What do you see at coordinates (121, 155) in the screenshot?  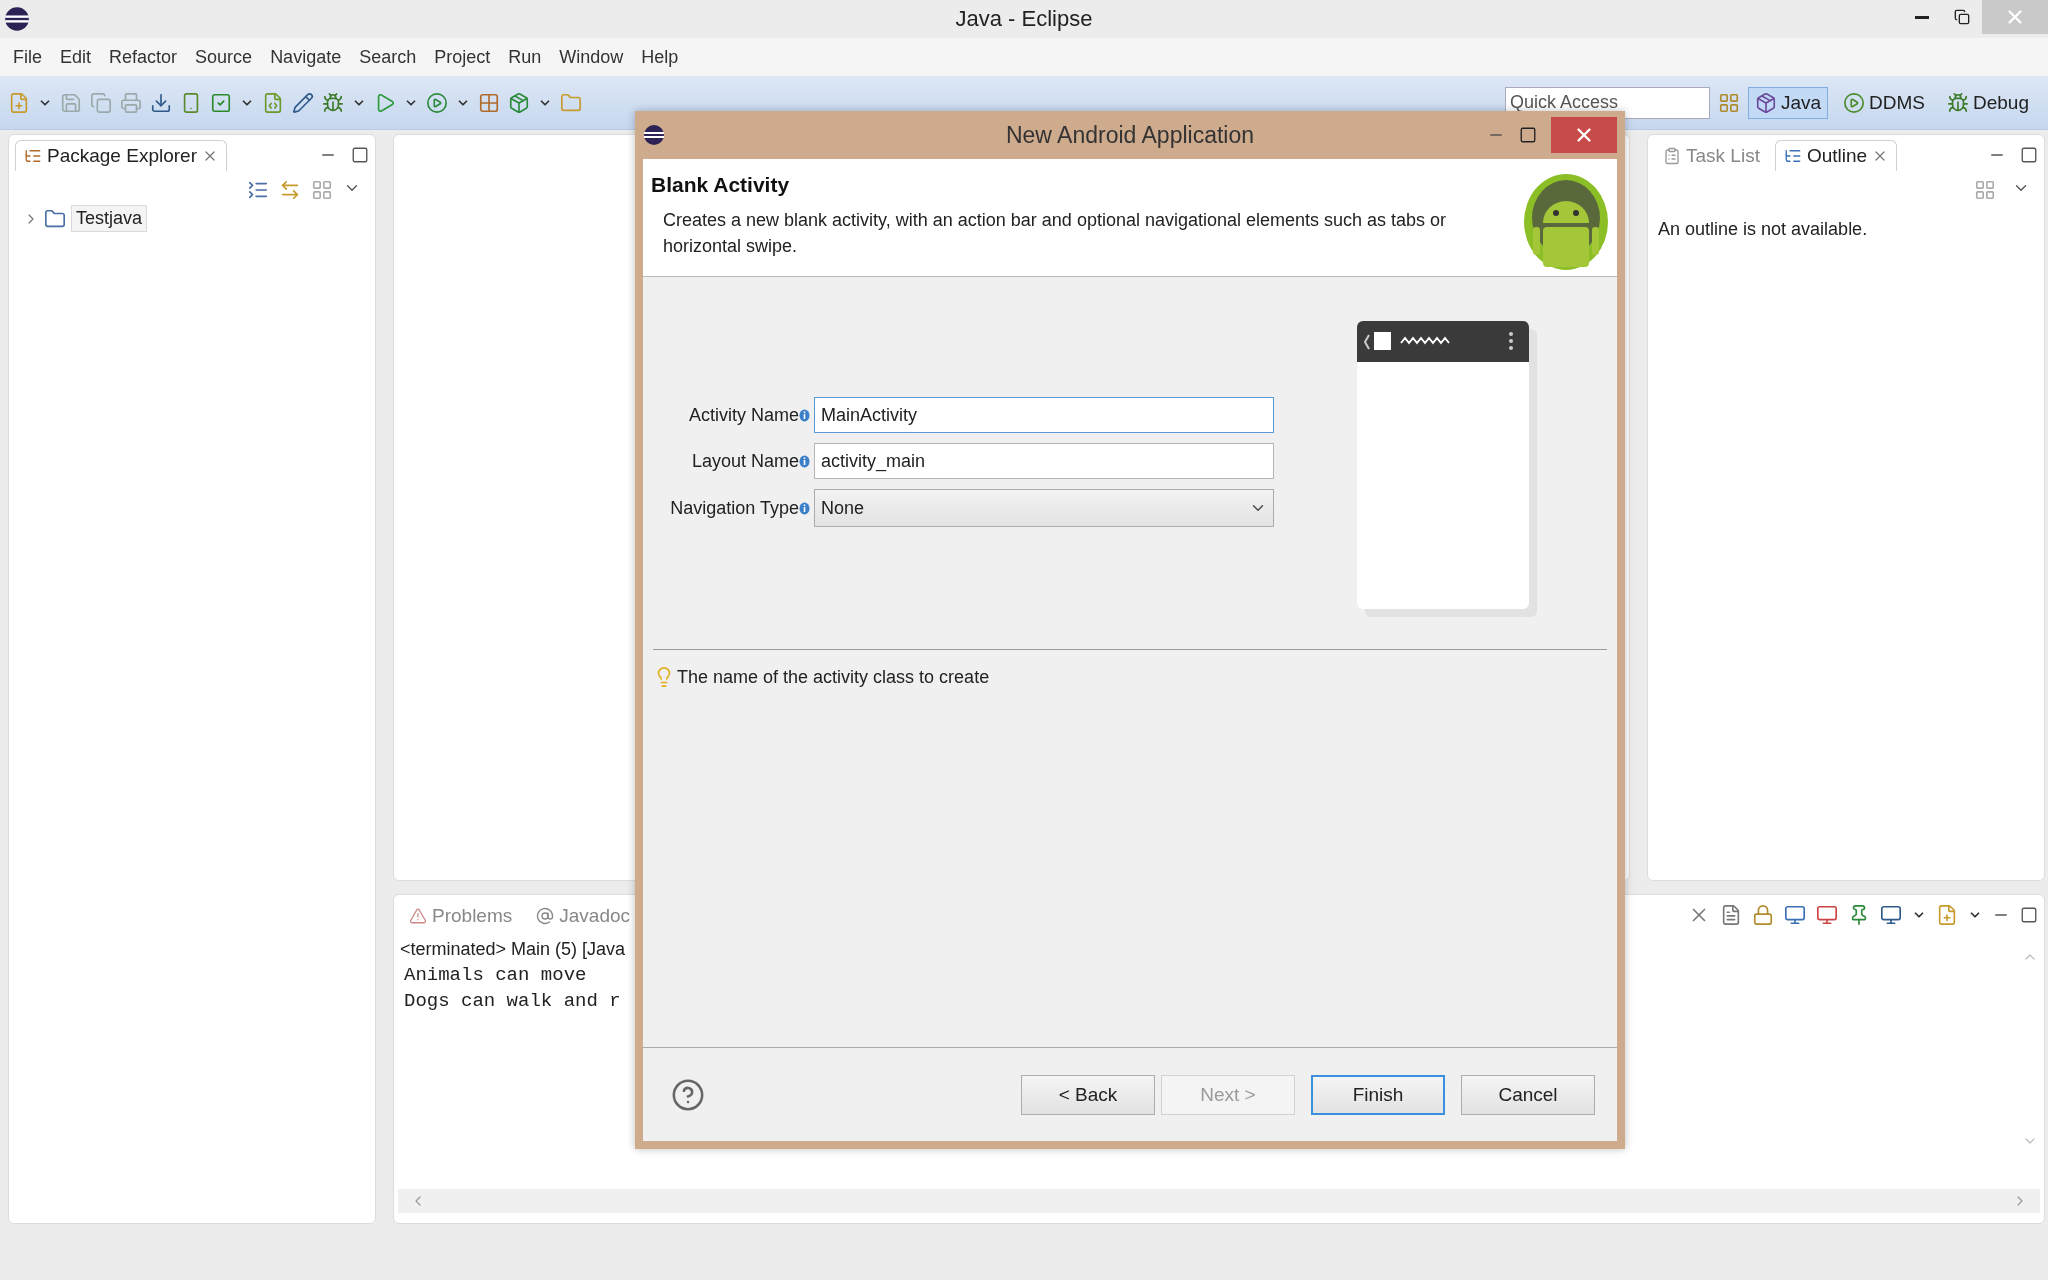 I see `package-explorer-tab: Package Explorer` at bounding box center [121, 155].